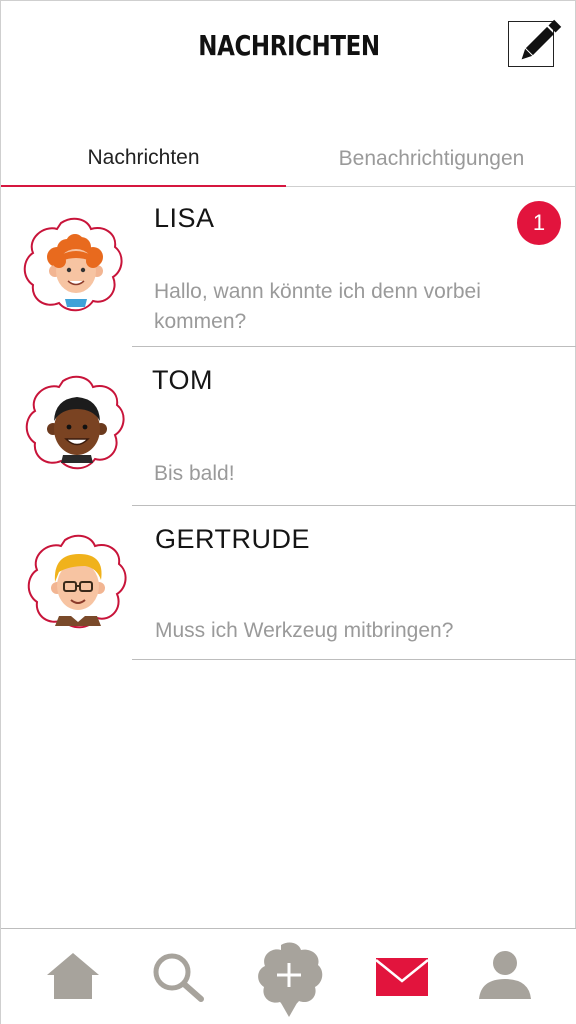 The width and height of the screenshot is (576, 1024). What do you see at coordinates (184, 218) in the screenshot?
I see `contact-name: LISA` at bounding box center [184, 218].